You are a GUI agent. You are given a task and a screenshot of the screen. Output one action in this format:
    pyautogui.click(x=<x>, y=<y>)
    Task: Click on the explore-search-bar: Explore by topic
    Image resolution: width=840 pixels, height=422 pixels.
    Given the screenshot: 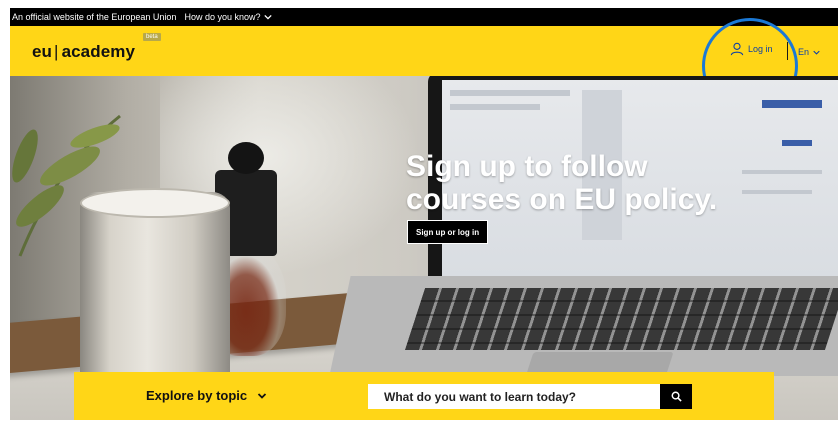 What is the action you would take?
    pyautogui.click(x=424, y=396)
    